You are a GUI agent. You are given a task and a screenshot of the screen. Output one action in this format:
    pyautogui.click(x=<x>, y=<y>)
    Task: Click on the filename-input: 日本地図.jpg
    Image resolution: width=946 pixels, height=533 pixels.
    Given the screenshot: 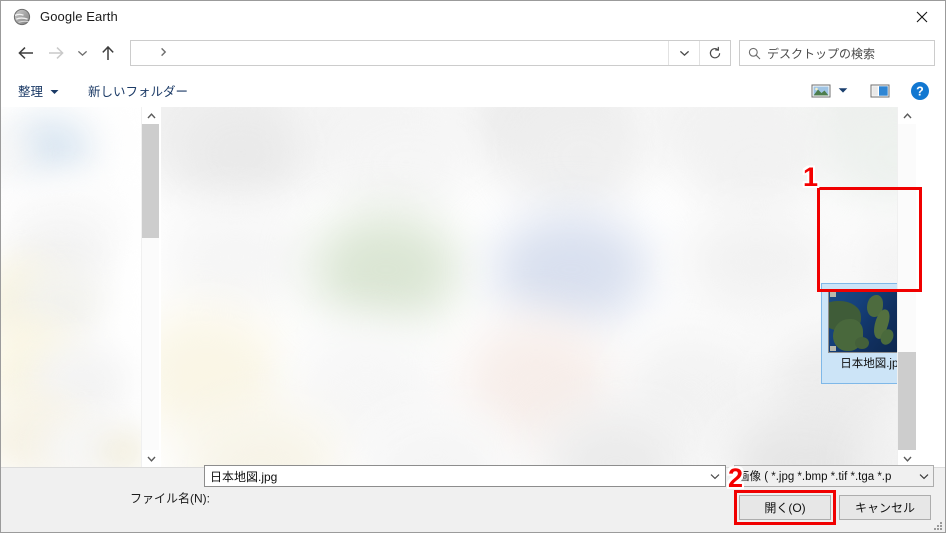 What is the action you would take?
    pyautogui.click(x=465, y=476)
    